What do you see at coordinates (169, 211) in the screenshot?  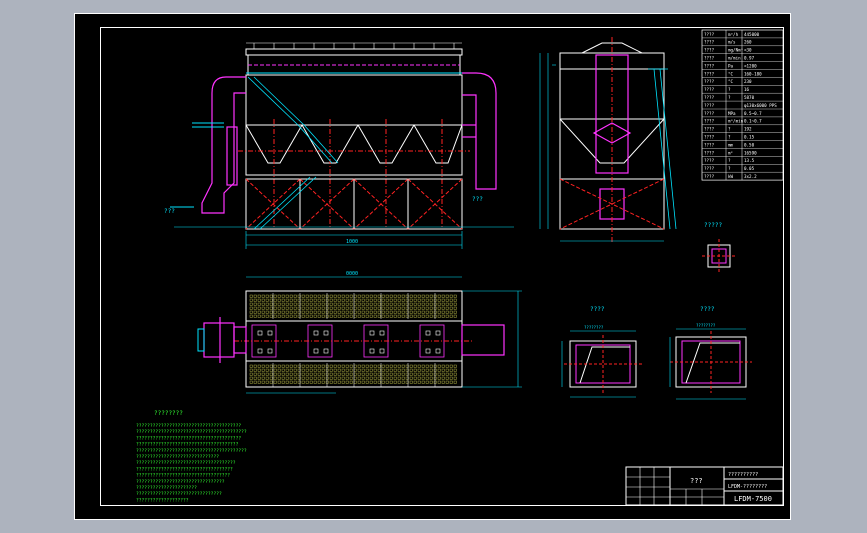 I see `inlet-arrow-label: ???` at bounding box center [169, 211].